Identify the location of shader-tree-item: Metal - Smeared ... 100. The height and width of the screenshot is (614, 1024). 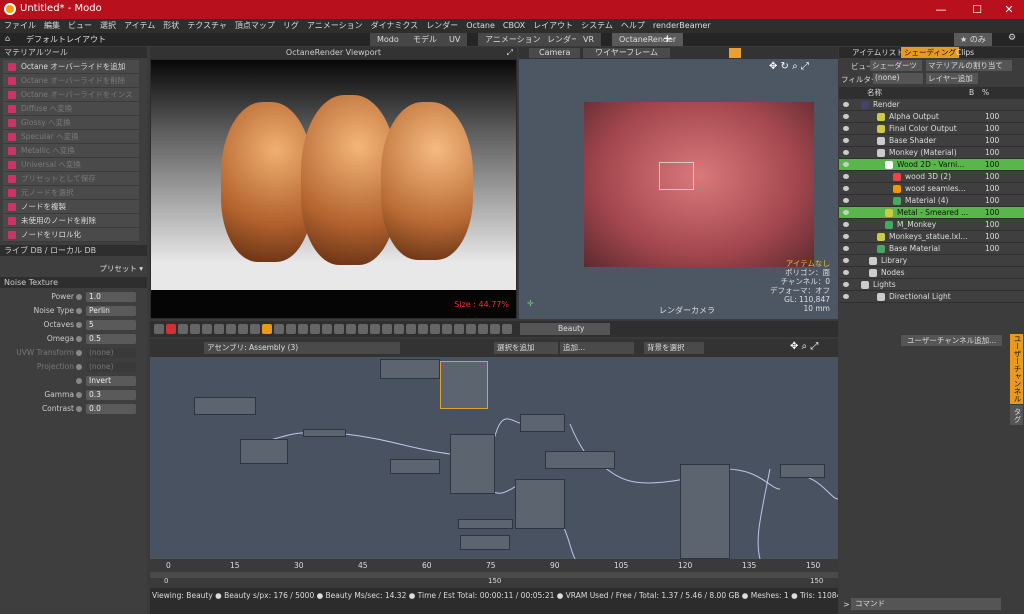
(931, 213).